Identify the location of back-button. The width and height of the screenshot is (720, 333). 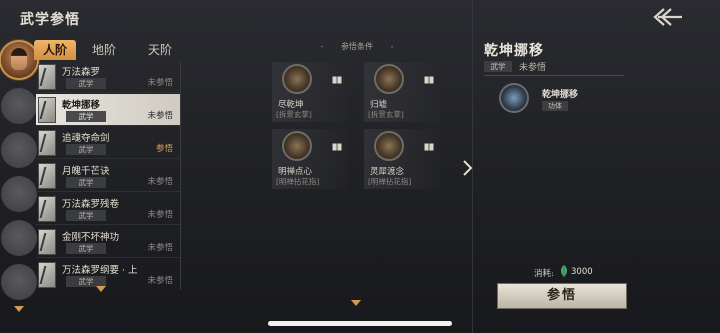
(667, 17).